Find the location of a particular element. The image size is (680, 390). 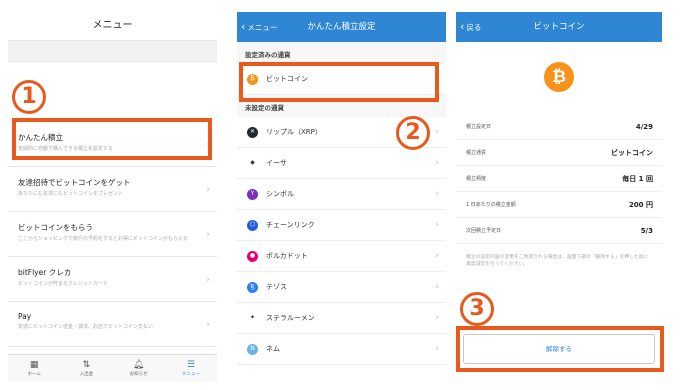

menu-title: メニュー is located at coordinates (112, 25).